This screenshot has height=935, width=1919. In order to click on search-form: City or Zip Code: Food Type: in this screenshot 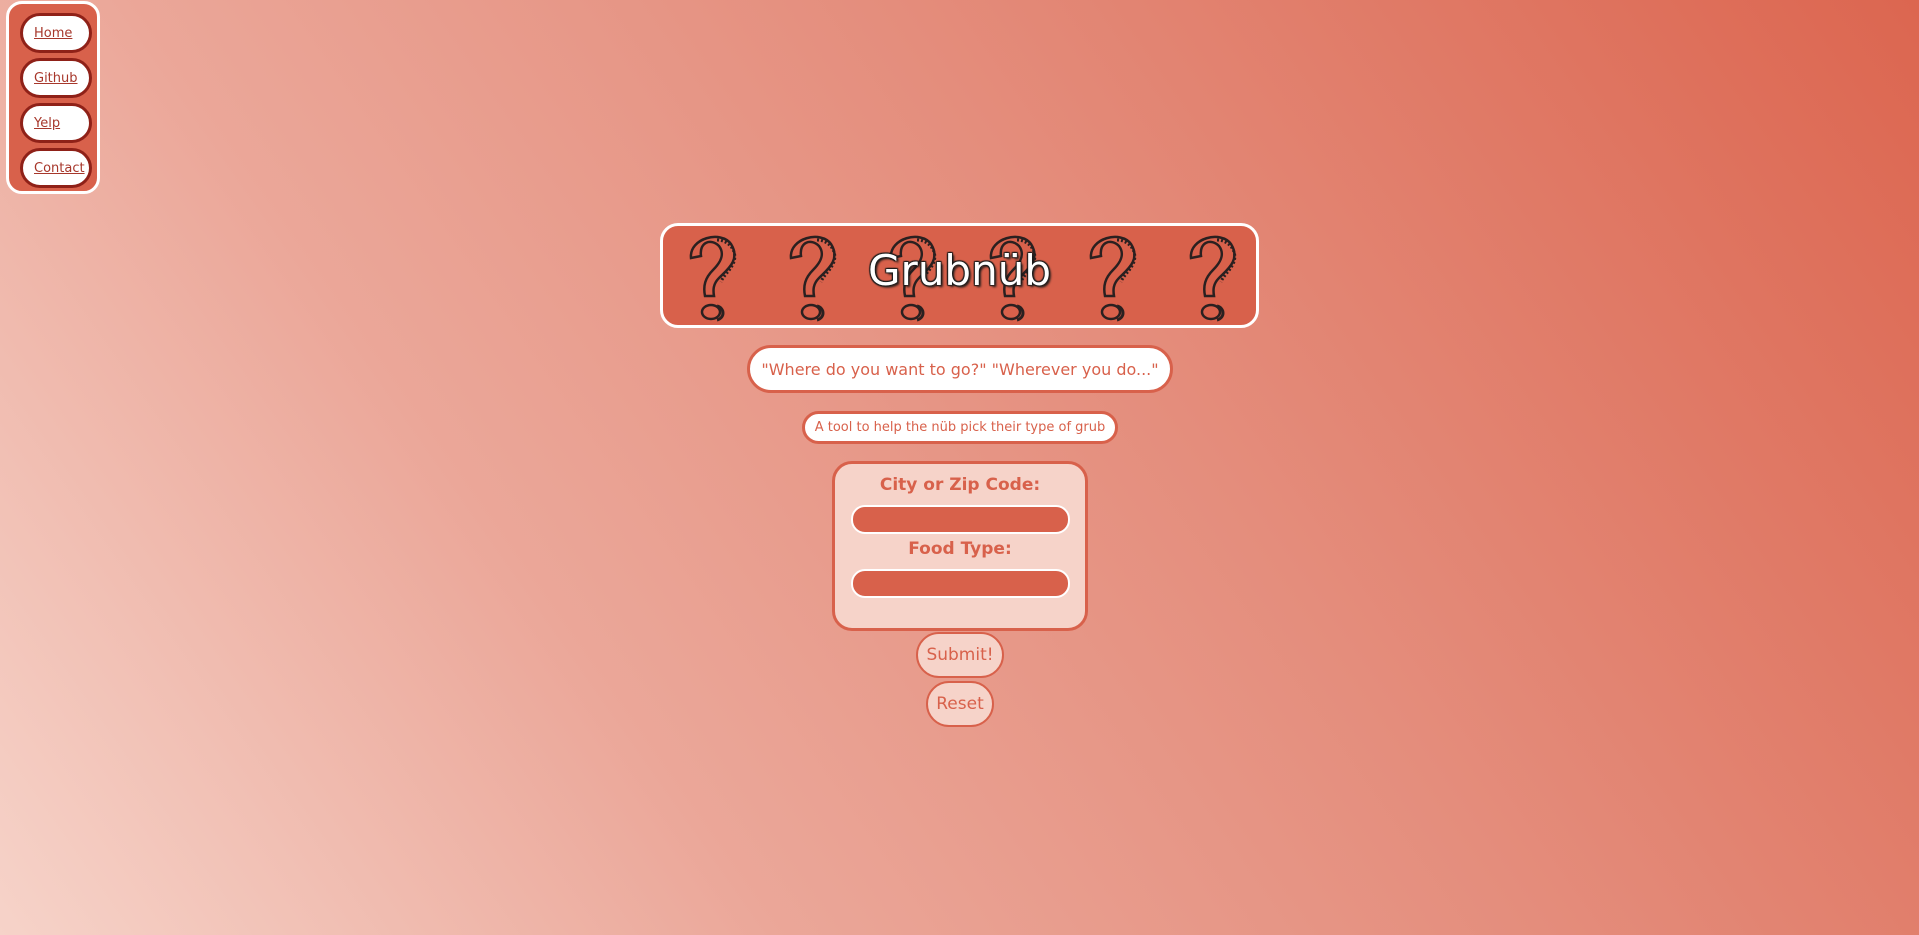, I will do `click(960, 546)`.